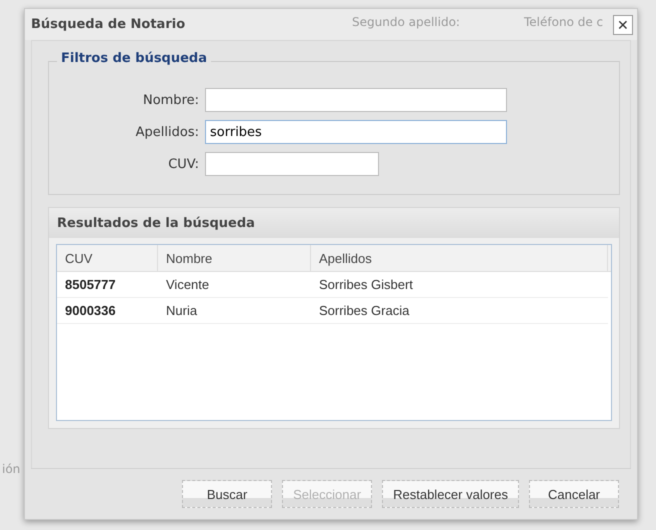  I want to click on background-label: Teléfono de c, so click(564, 22).